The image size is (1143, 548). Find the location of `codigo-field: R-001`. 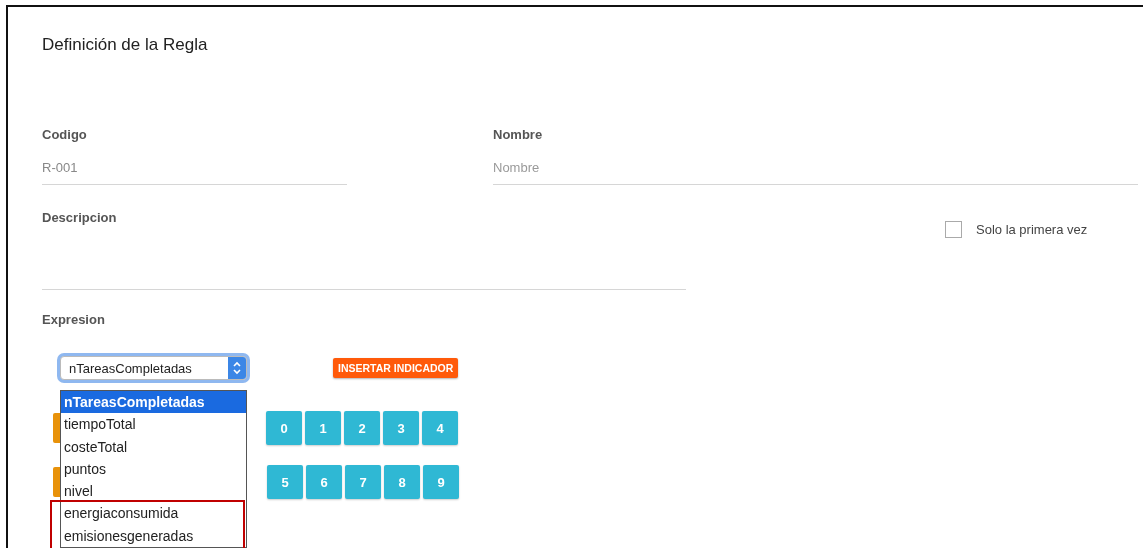

codigo-field: R-001 is located at coordinates (194, 167).